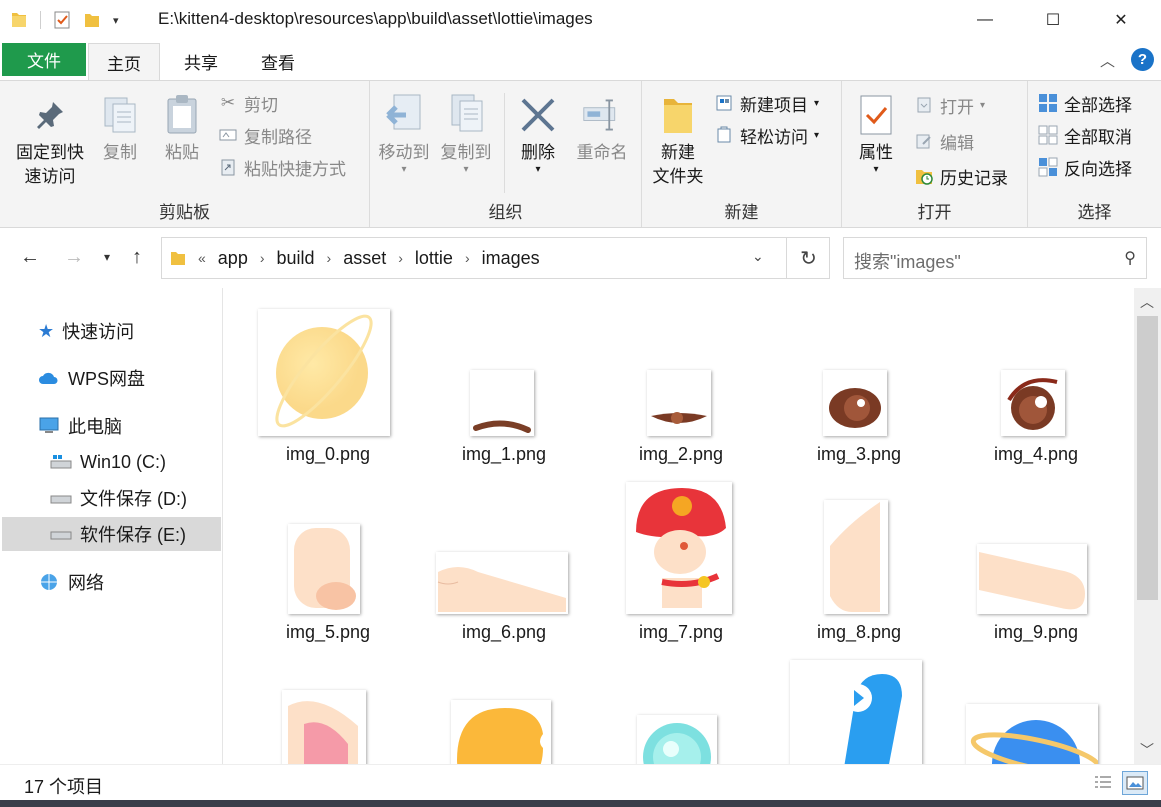 The image size is (1161, 807). I want to click on new-folder-button: 新建 文件夹, so click(678, 141).